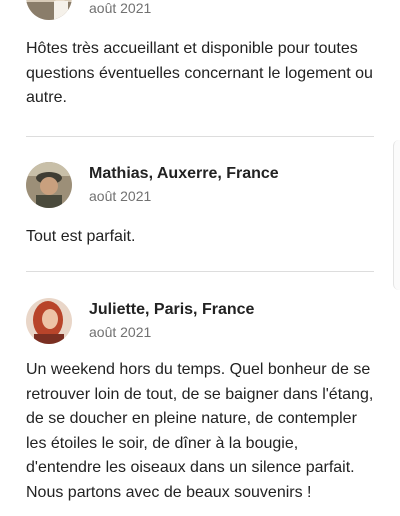  I want to click on review-header: Mathias, Auxerre, France août 2021, so click(200, 186).